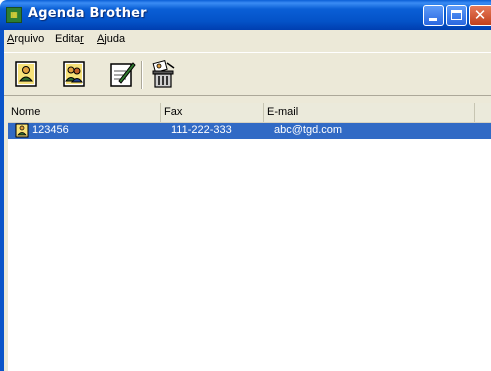 This screenshot has height=371, width=491. I want to click on menu-bar: Arquivo Editar Ajuda, so click(247, 40).